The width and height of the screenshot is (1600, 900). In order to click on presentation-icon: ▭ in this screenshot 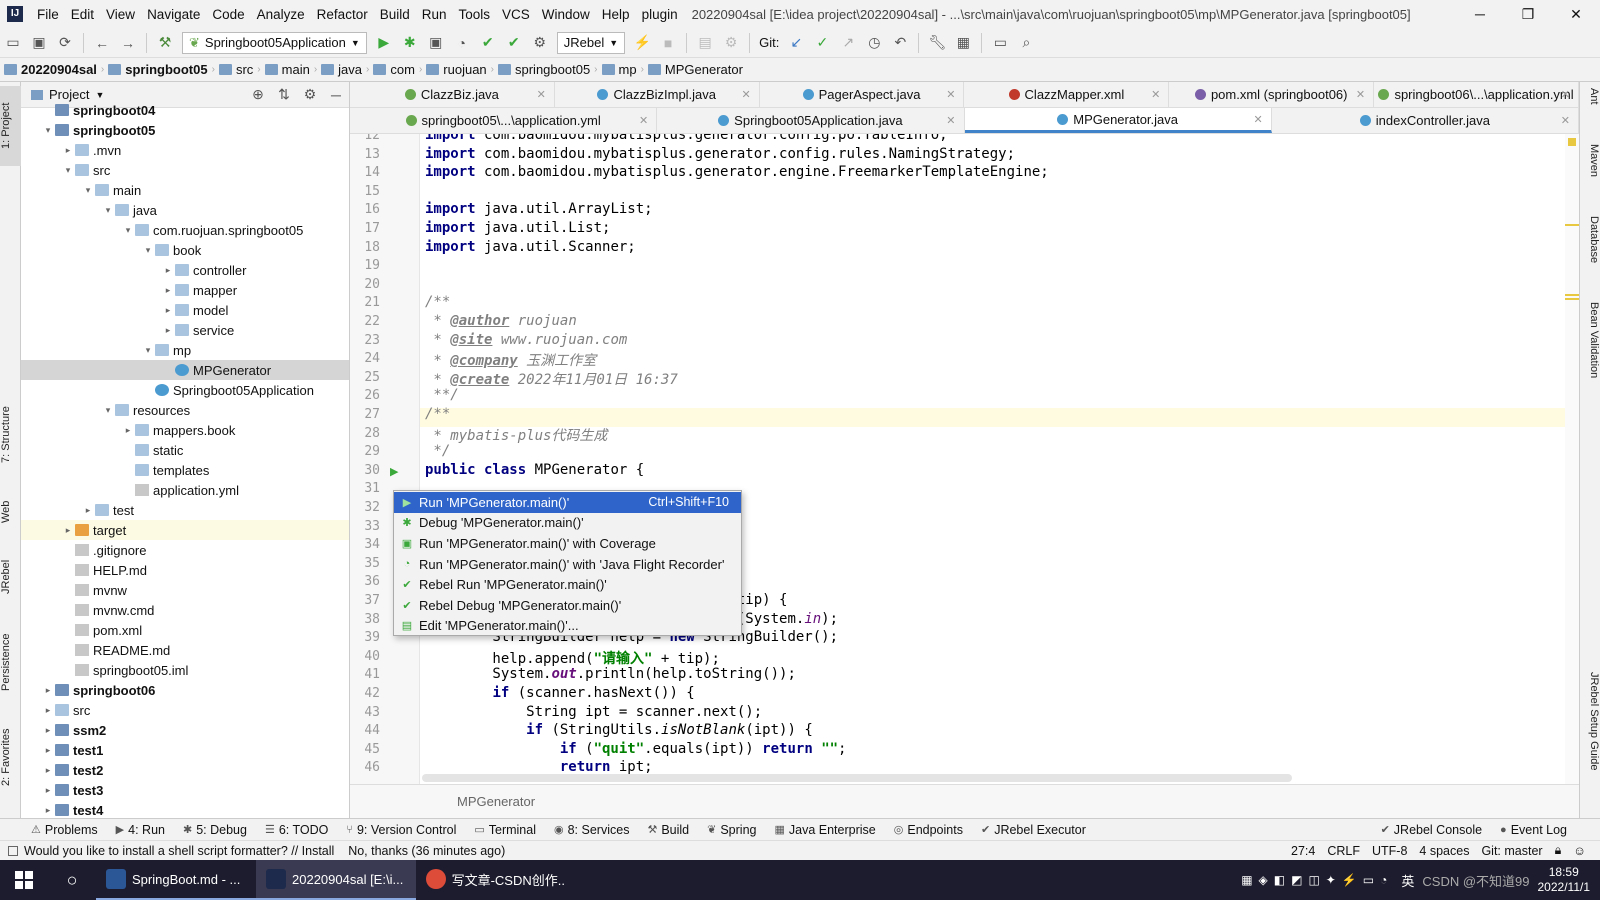, I will do `click(1000, 43)`.